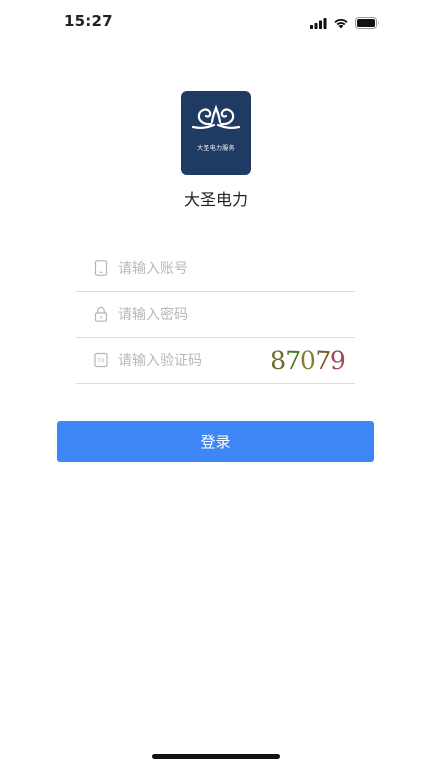 Image resolution: width=432 pixels, height=768 pixels. Describe the element at coordinates (216, 148) in the screenshot. I see `logo-caption: 大圣电力服务` at that location.